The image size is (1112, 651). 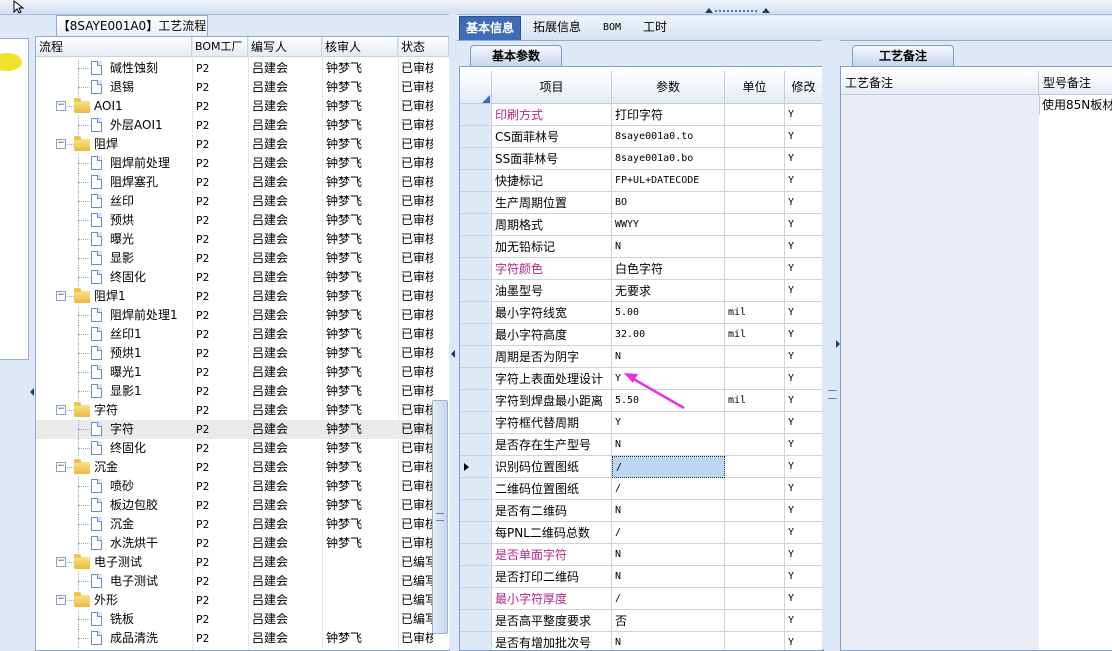 What do you see at coordinates (668, 313) in the screenshot?
I see `param-value: 5.00` at bounding box center [668, 313].